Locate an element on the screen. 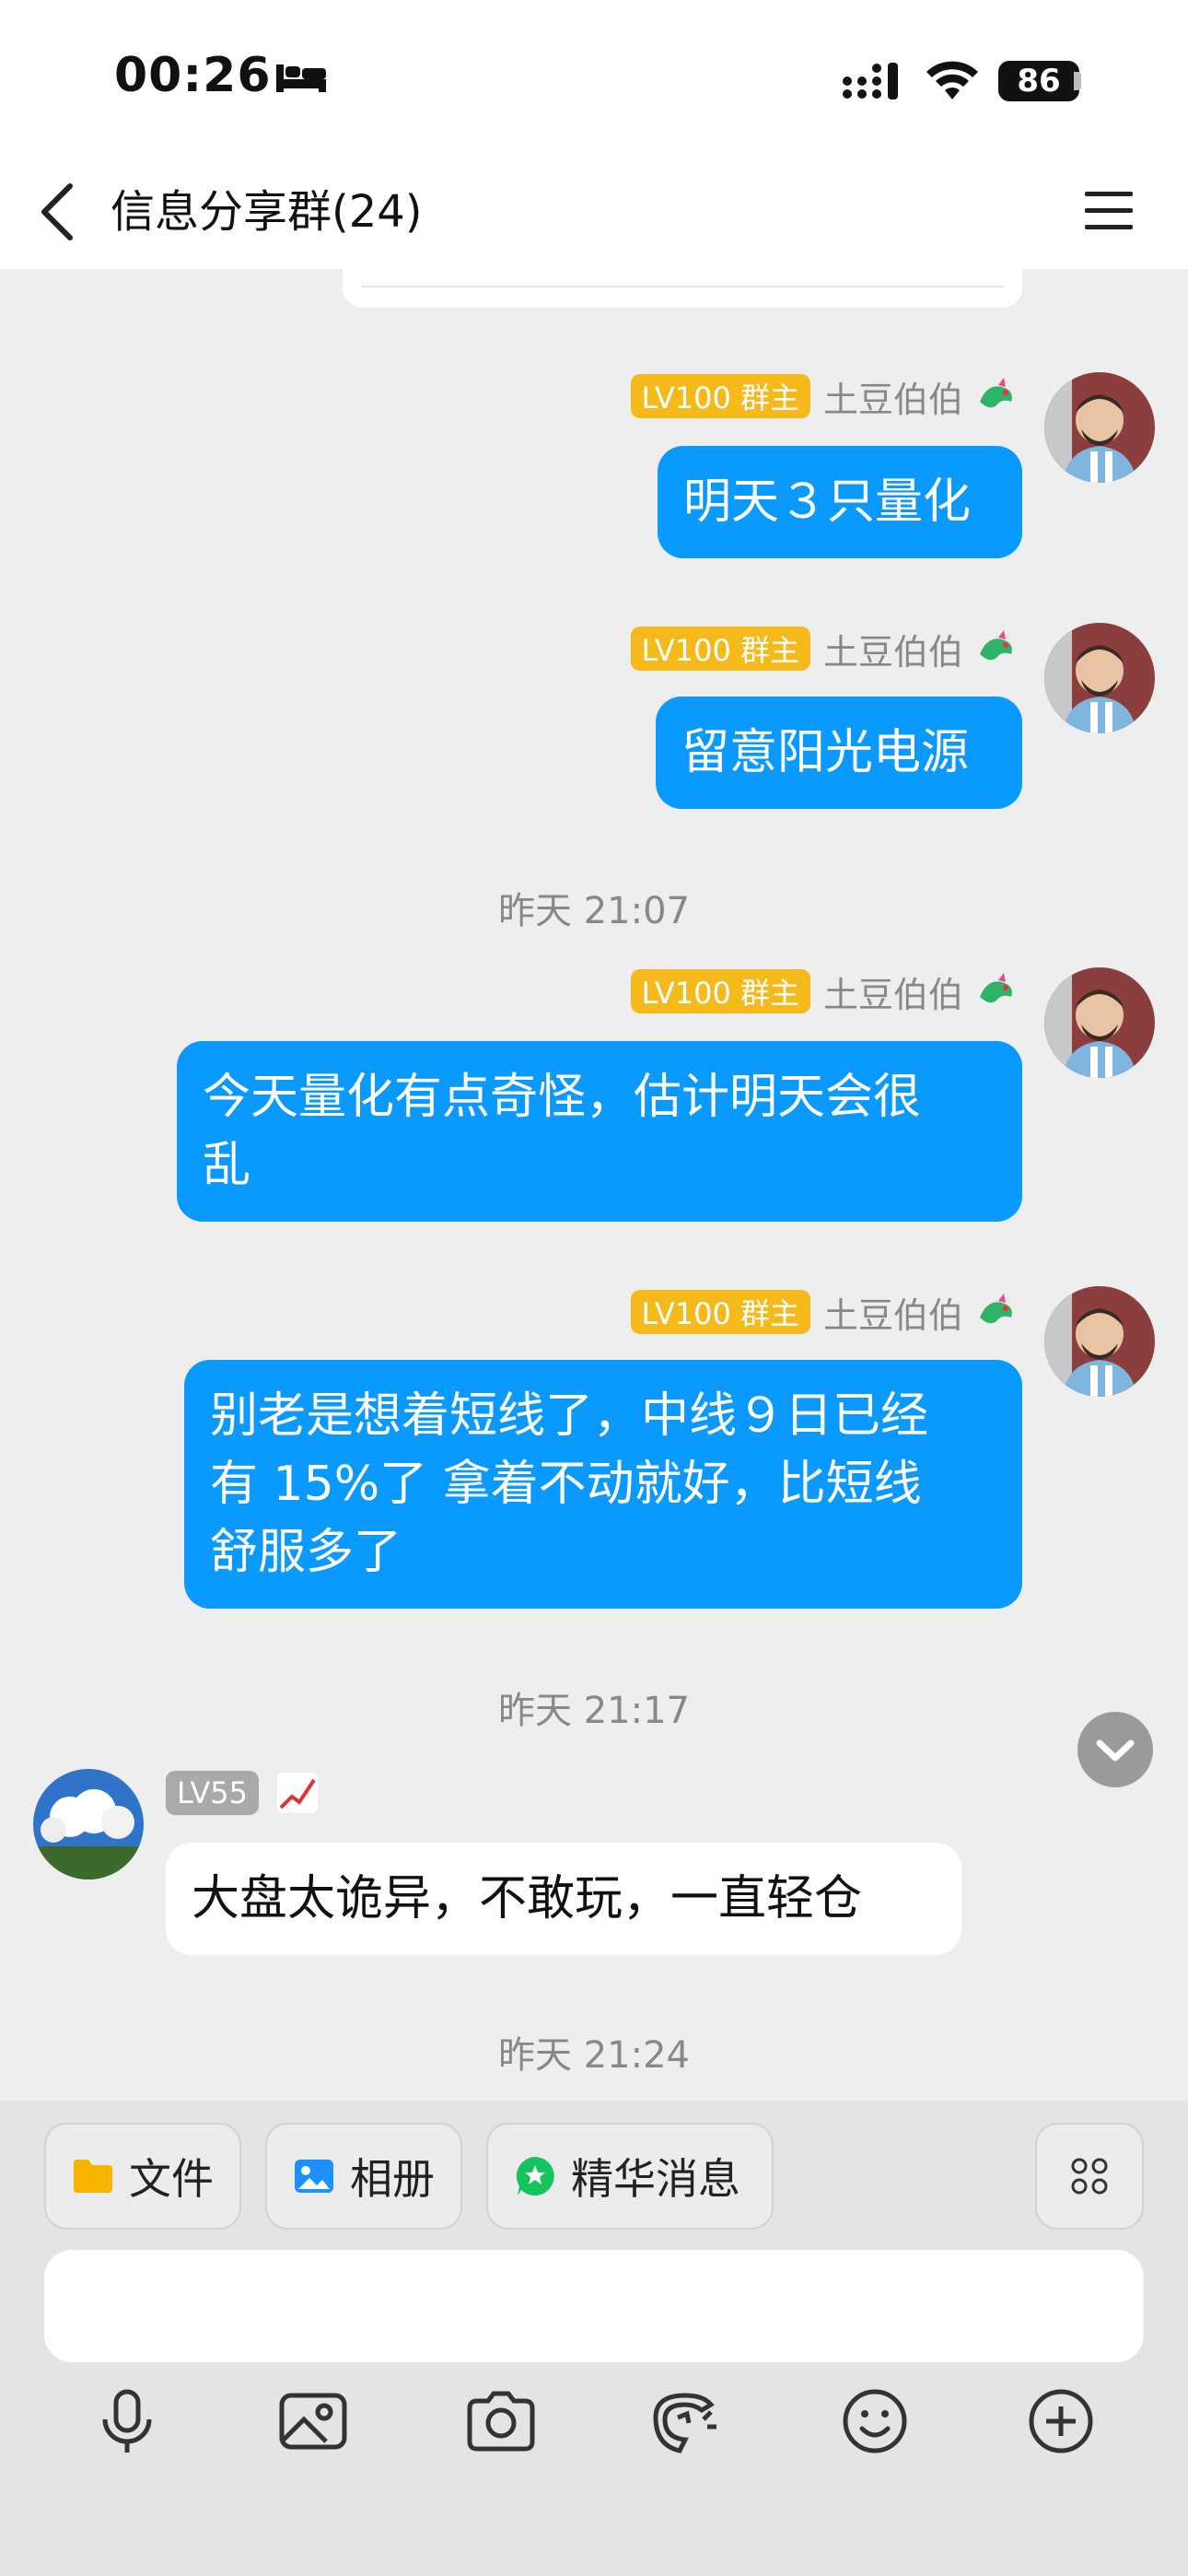 This screenshot has width=1188, height=2576. wifi-icon is located at coordinates (952, 80).